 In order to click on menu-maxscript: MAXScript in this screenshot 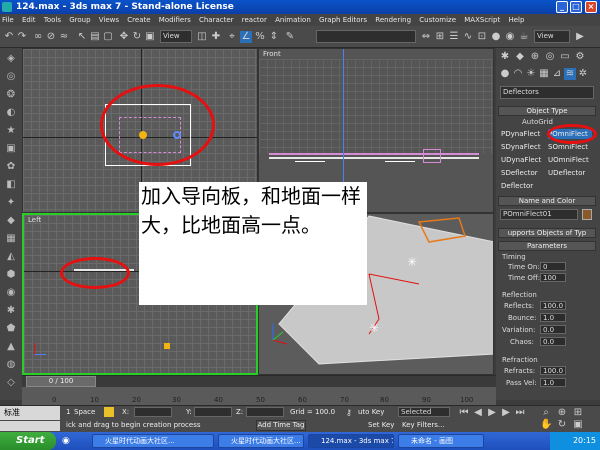, I will do `click(482, 20)`.